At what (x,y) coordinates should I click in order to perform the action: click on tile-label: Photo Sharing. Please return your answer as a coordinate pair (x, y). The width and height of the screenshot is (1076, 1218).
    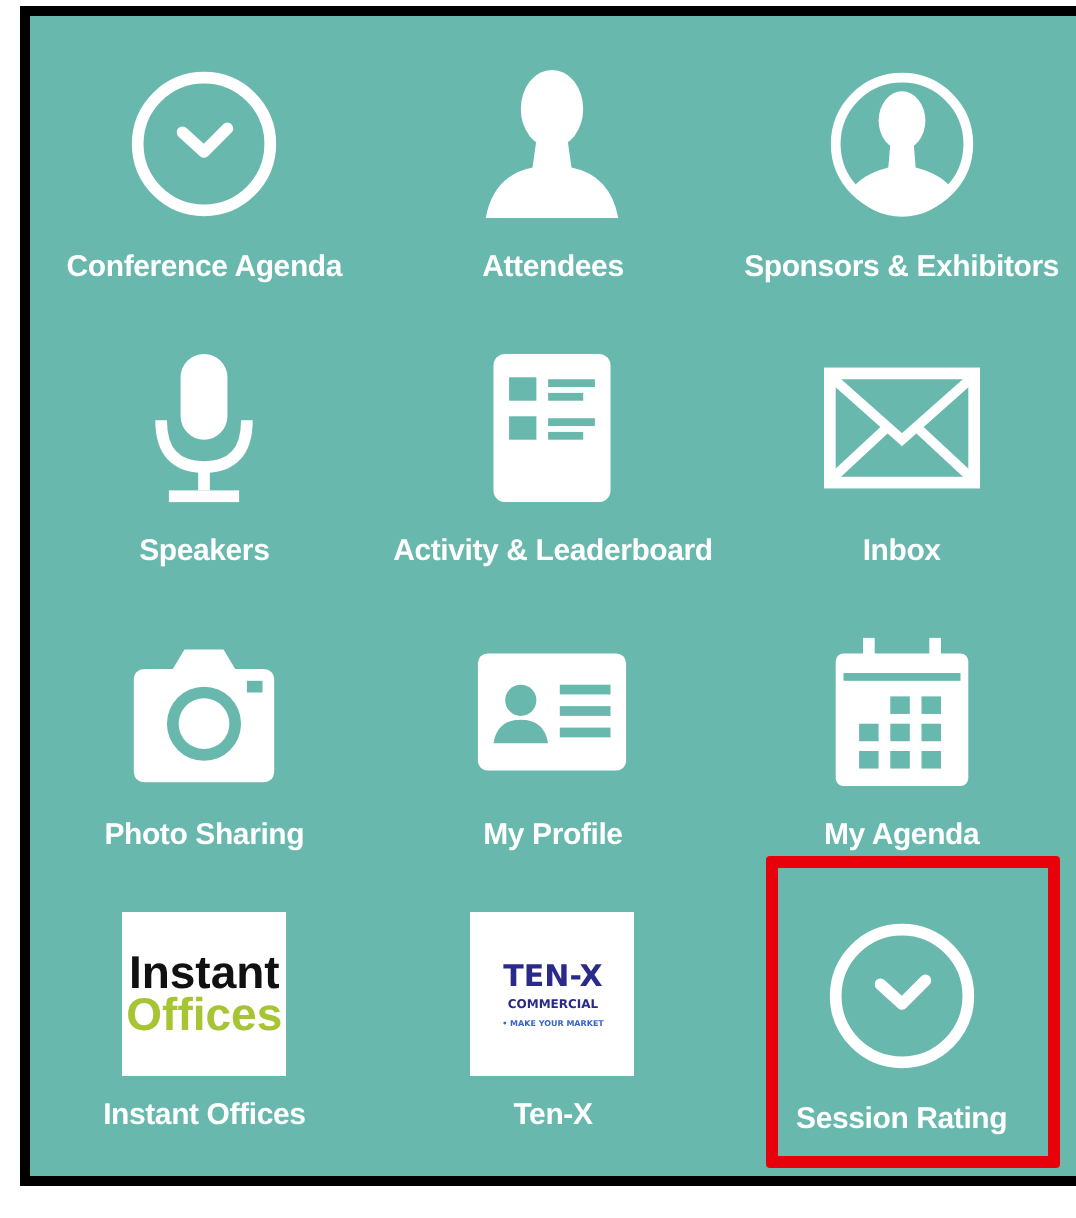
    Looking at the image, I should click on (204, 835).